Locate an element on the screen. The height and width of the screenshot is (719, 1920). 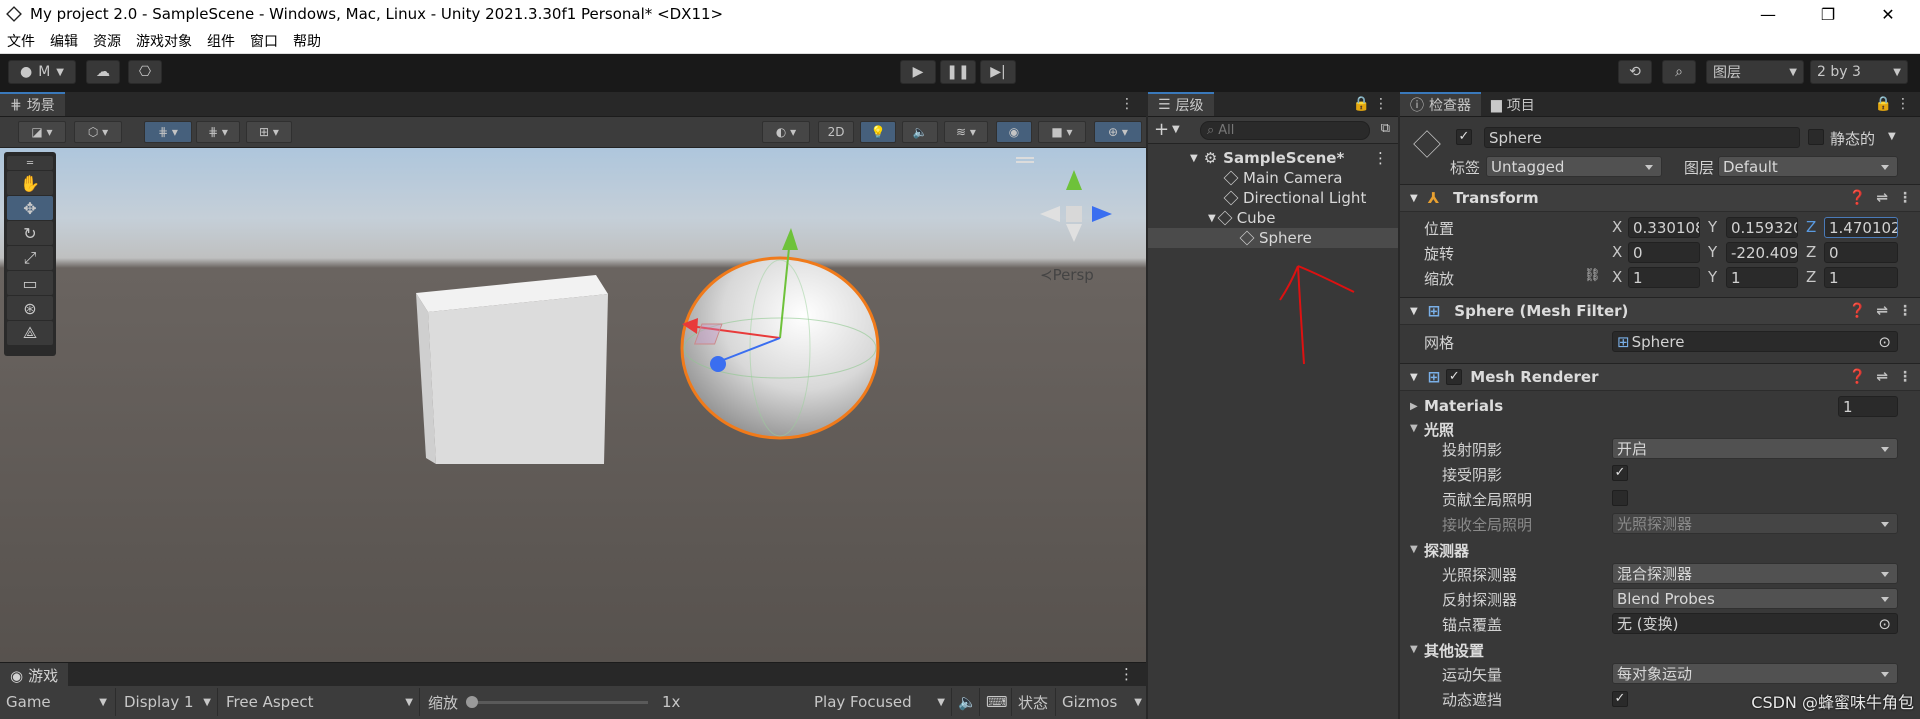
audio-toggle: 🔈 is located at coordinates (920, 132).